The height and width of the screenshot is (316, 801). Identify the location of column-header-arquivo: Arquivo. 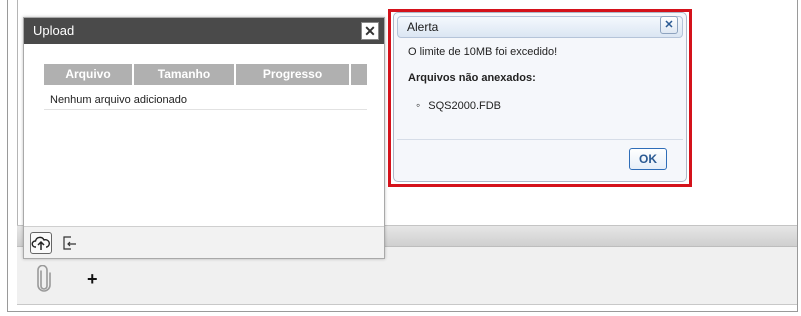
(89, 74).